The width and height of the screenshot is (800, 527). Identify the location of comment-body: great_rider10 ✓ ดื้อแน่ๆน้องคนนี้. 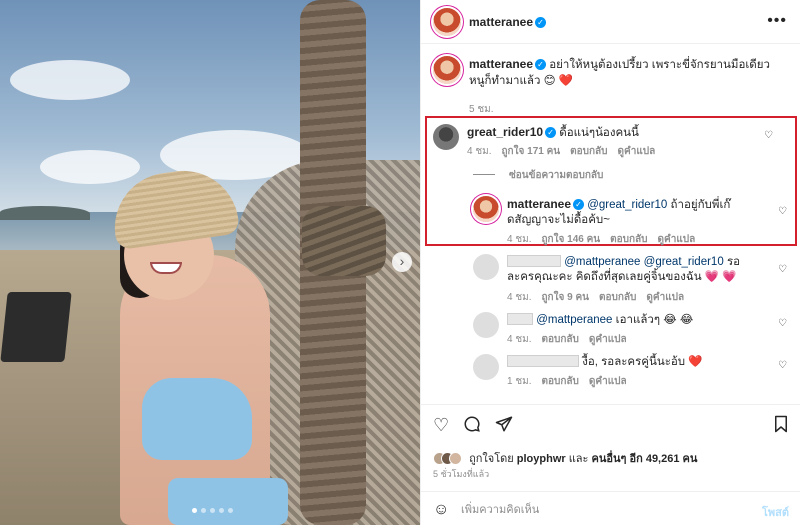
(602, 133).